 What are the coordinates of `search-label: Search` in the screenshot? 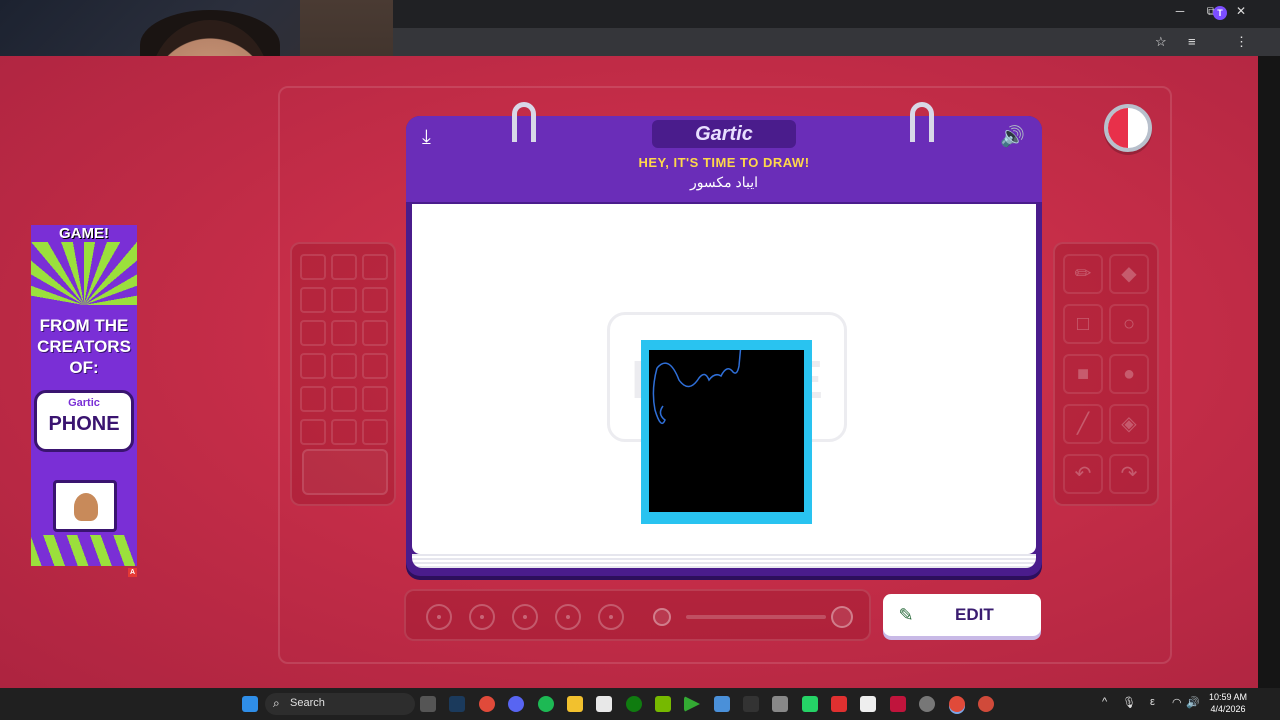 It's located at (307, 703).